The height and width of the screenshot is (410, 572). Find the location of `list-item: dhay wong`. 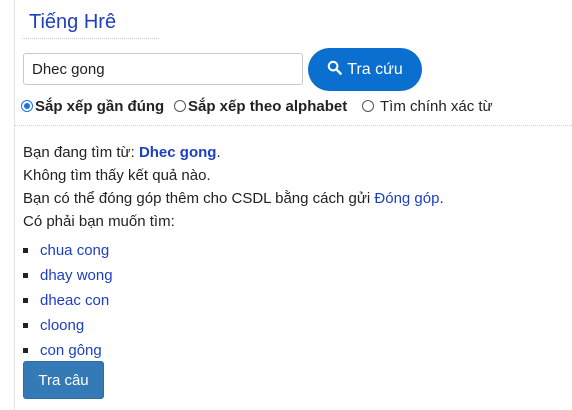

list-item: dhay wong is located at coordinates (68, 275).